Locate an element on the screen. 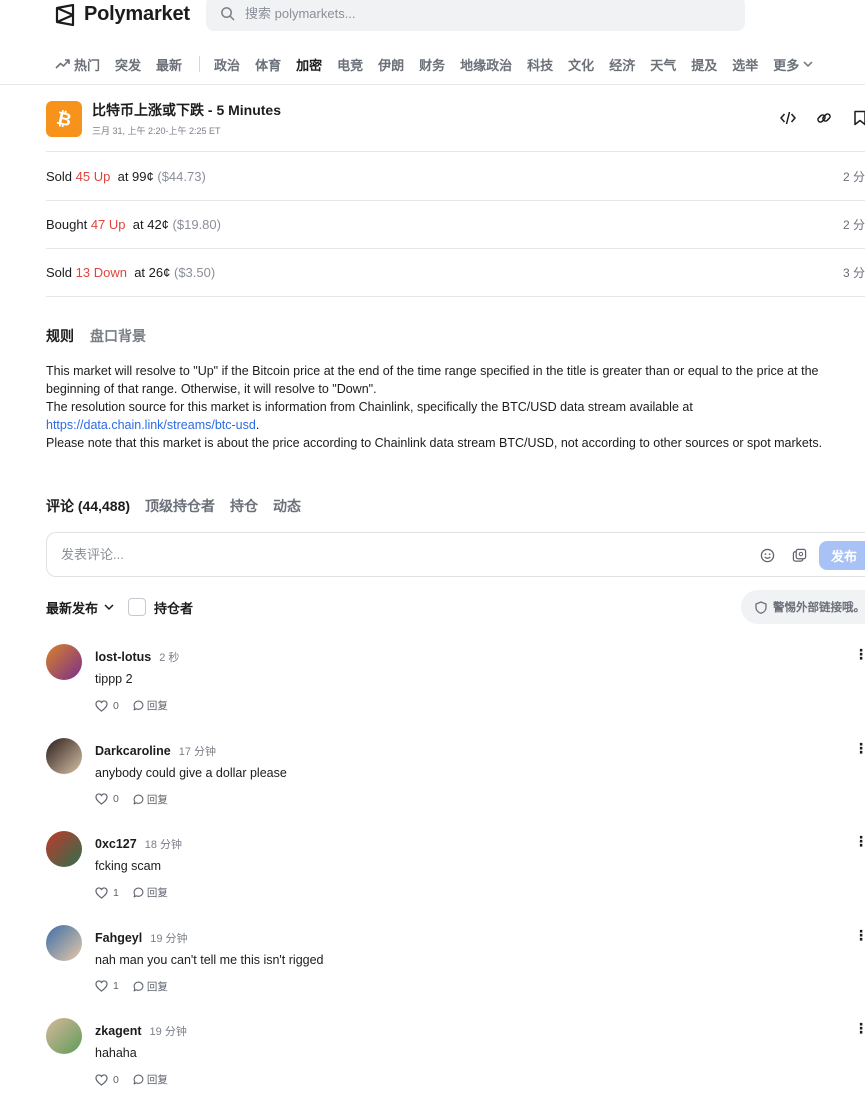  trade-price: at 26¢ is located at coordinates (152, 272).